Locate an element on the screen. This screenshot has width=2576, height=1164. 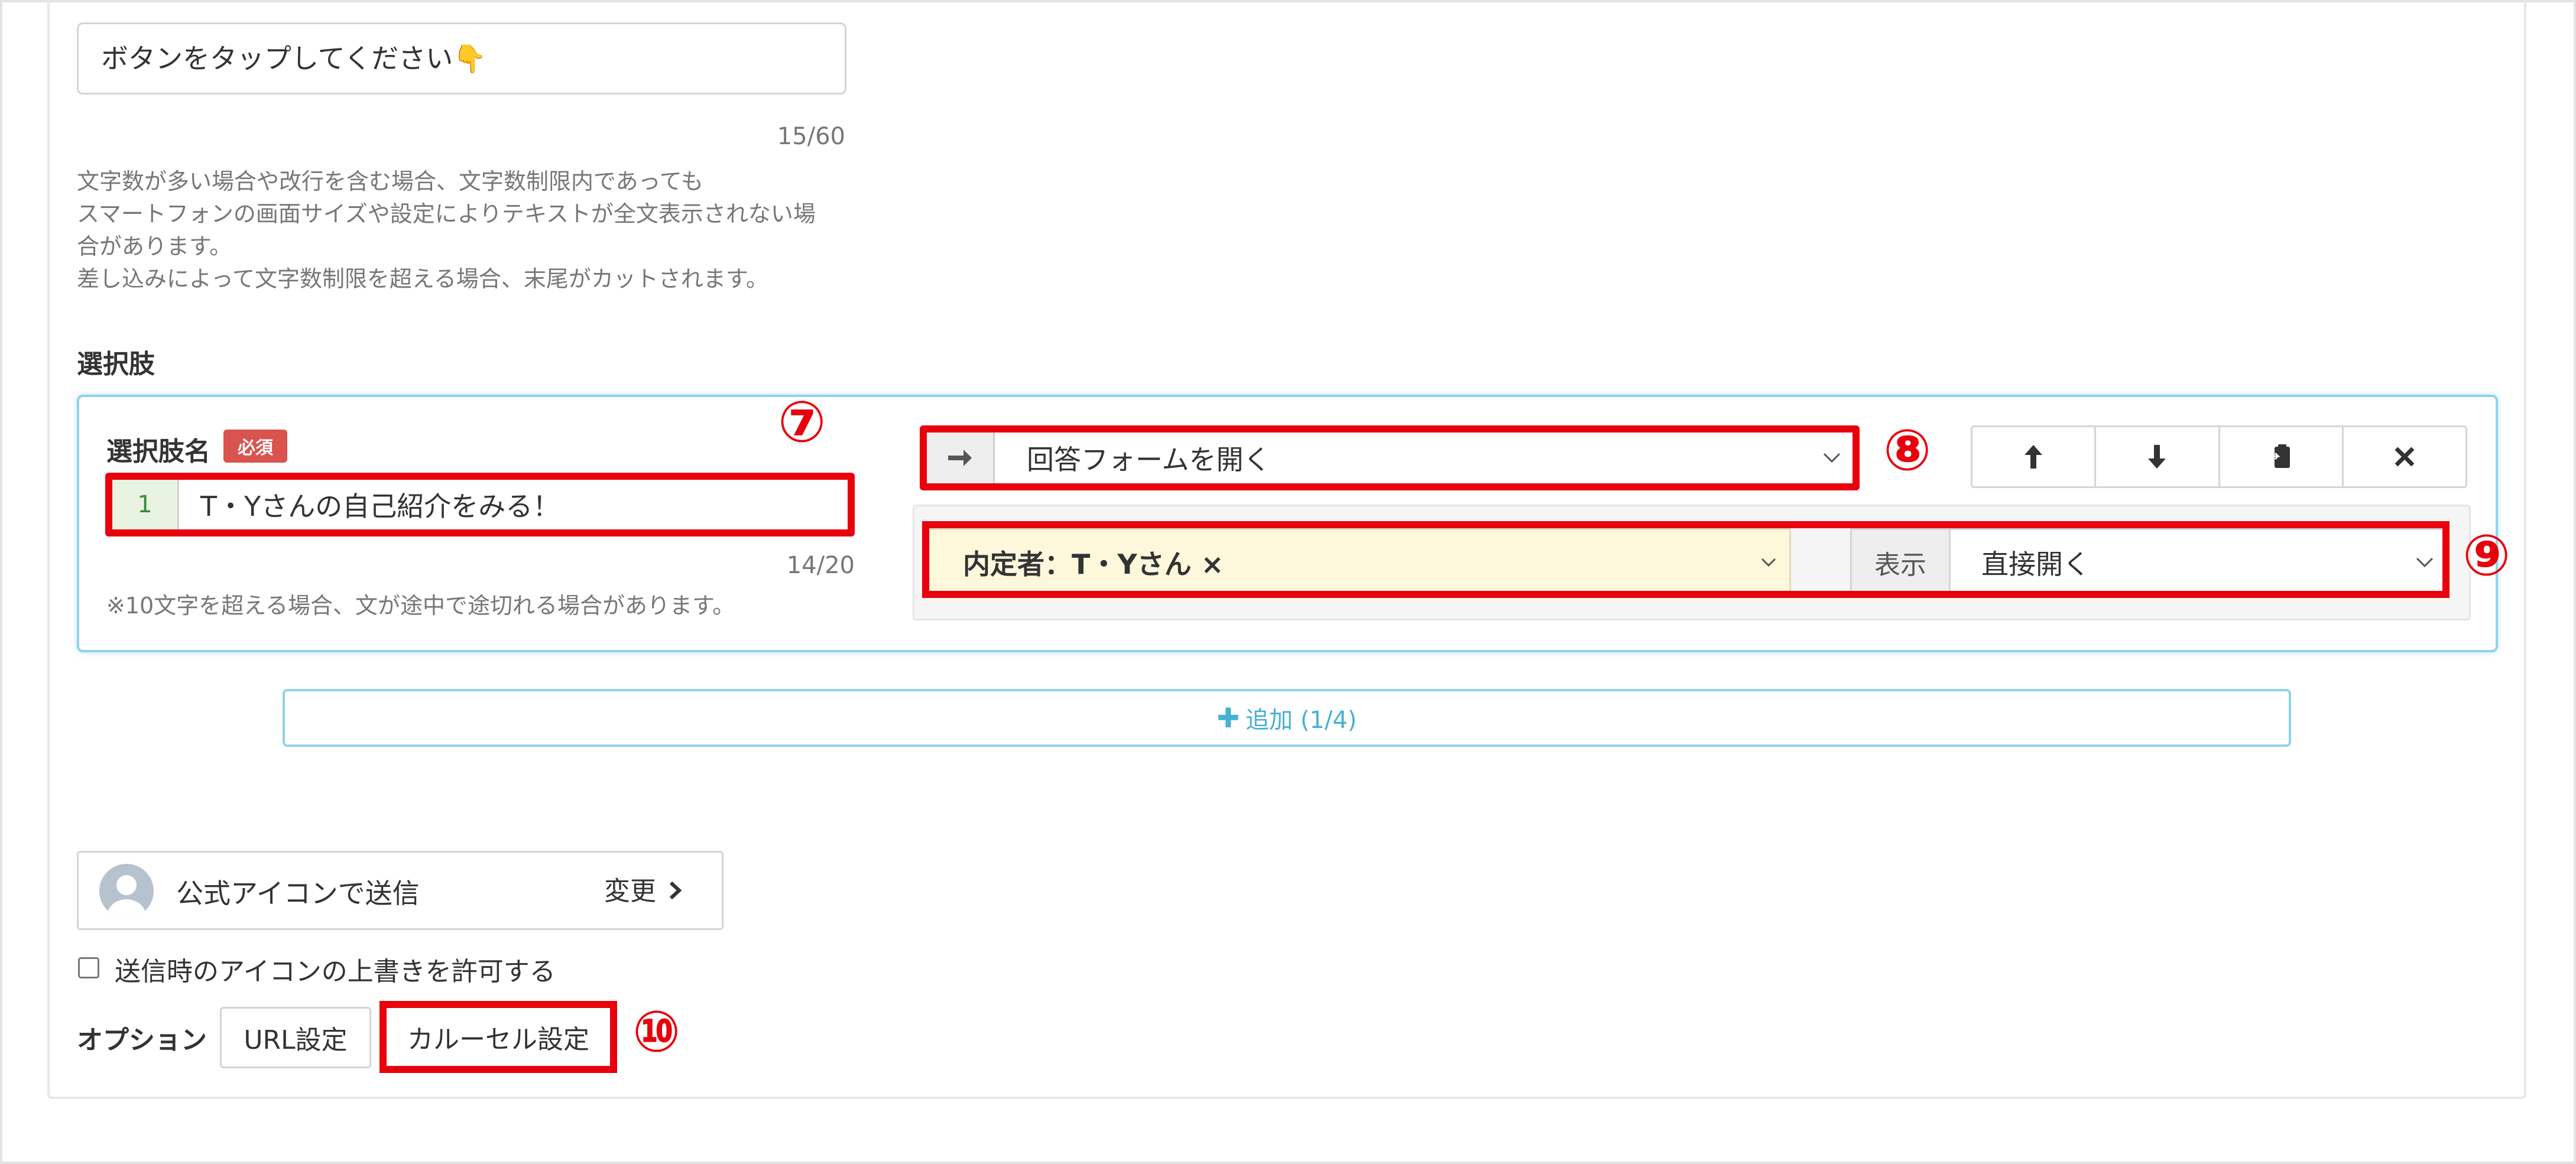
annotation-9: ⑨ is located at coordinates (2487, 555).